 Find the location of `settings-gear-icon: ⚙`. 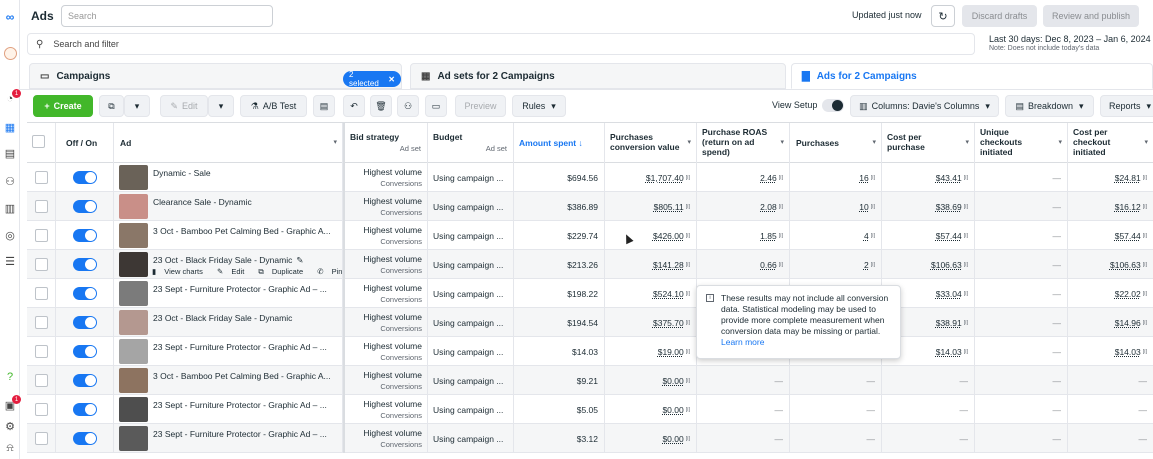

settings-gear-icon: ⚙ is located at coordinates (10, 426).